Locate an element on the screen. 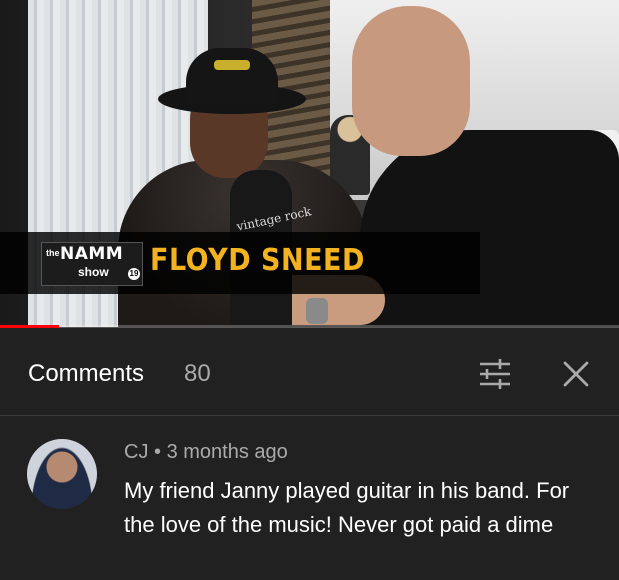 The width and height of the screenshot is (619, 580). comment-age: 3 months ago is located at coordinates (227, 452).